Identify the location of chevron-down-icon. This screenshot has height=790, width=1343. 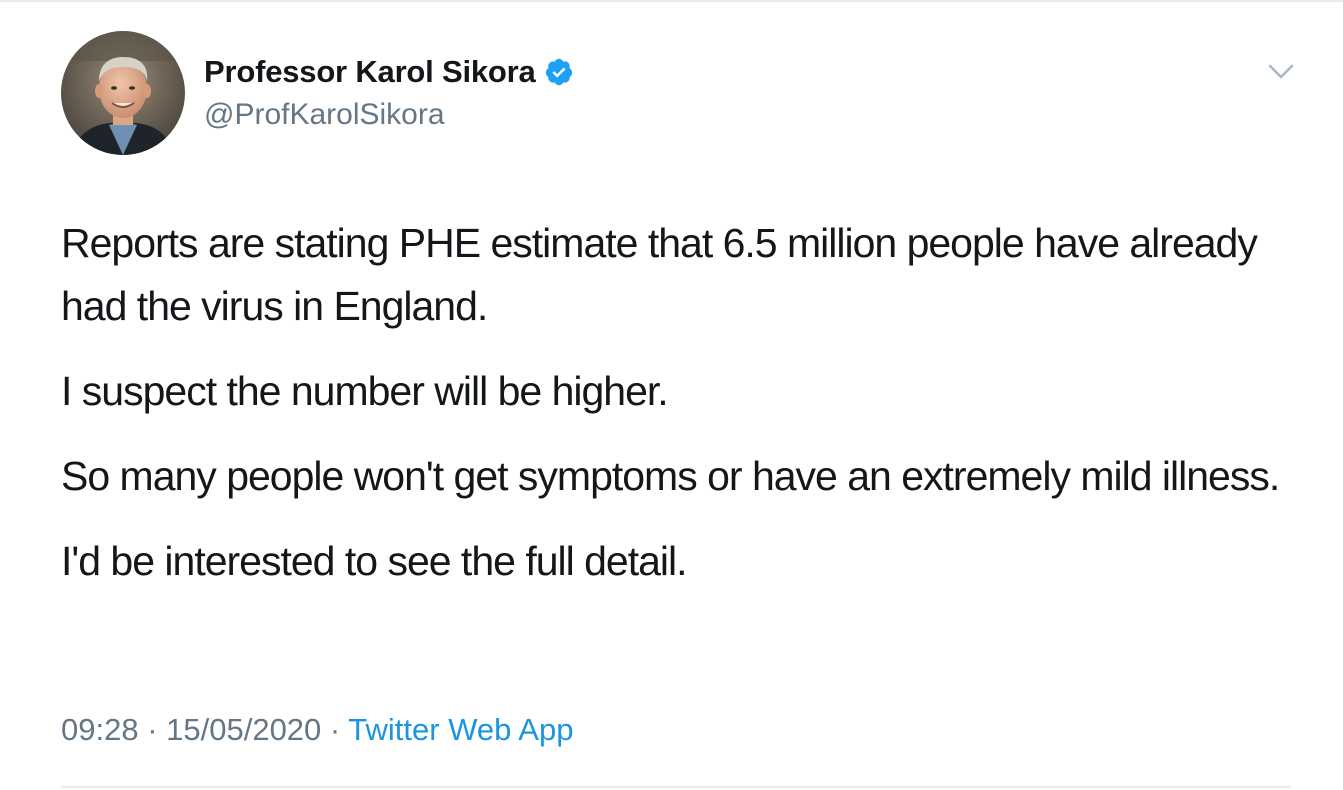
(1281, 72).